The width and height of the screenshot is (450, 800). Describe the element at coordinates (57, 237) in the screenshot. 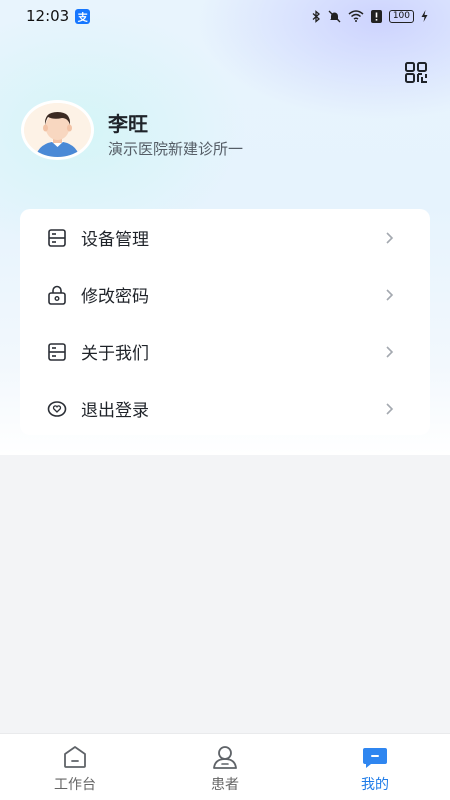

I see `device-icon` at that location.